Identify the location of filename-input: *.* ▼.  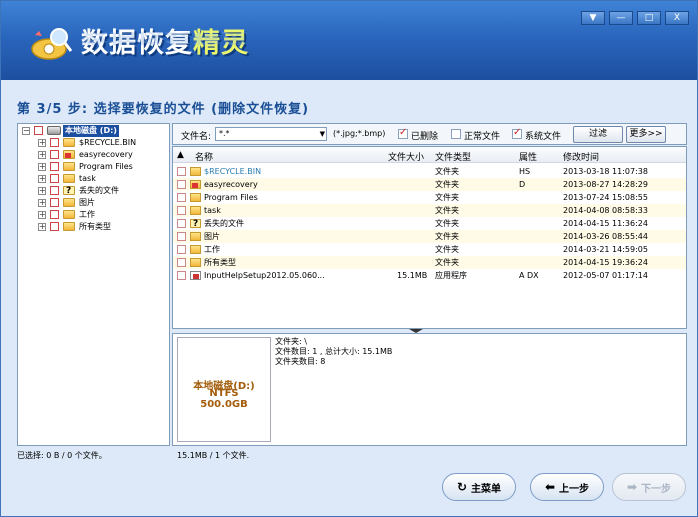
(271, 134).